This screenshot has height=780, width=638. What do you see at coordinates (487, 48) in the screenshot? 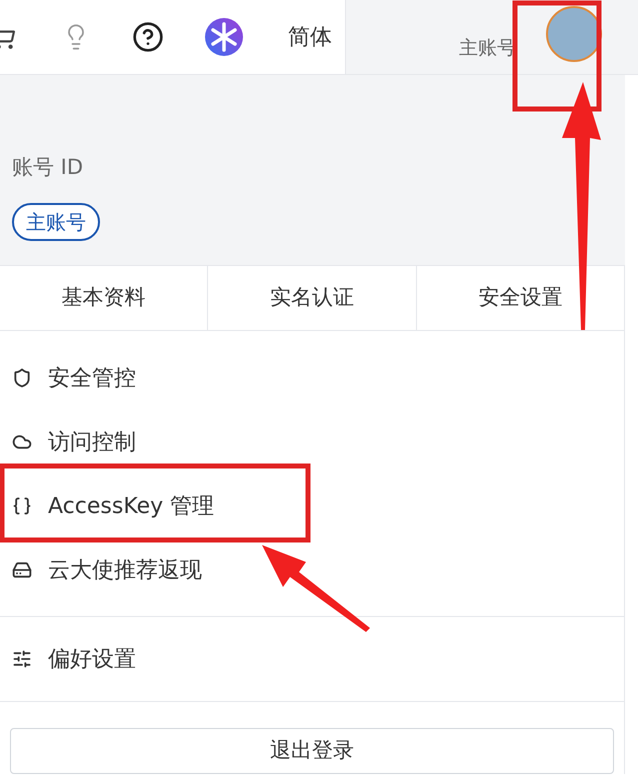
I see `account-type-label: 主账号` at bounding box center [487, 48].